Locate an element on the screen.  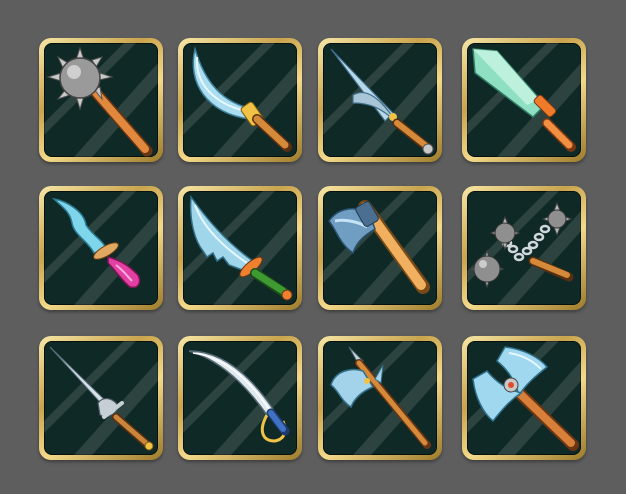
halberd-icon is located at coordinates (380, 398).